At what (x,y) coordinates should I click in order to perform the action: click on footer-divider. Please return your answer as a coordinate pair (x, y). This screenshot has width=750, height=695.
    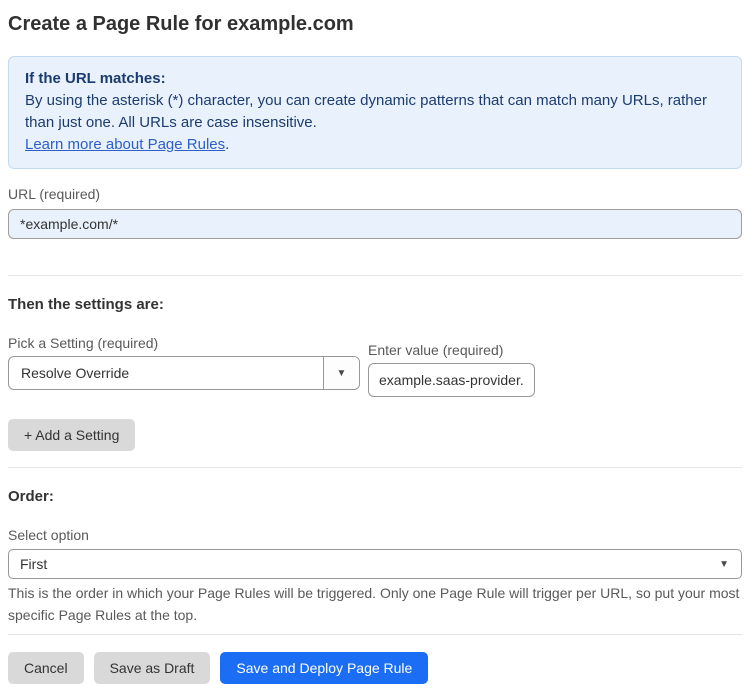
    Looking at the image, I should click on (375, 634).